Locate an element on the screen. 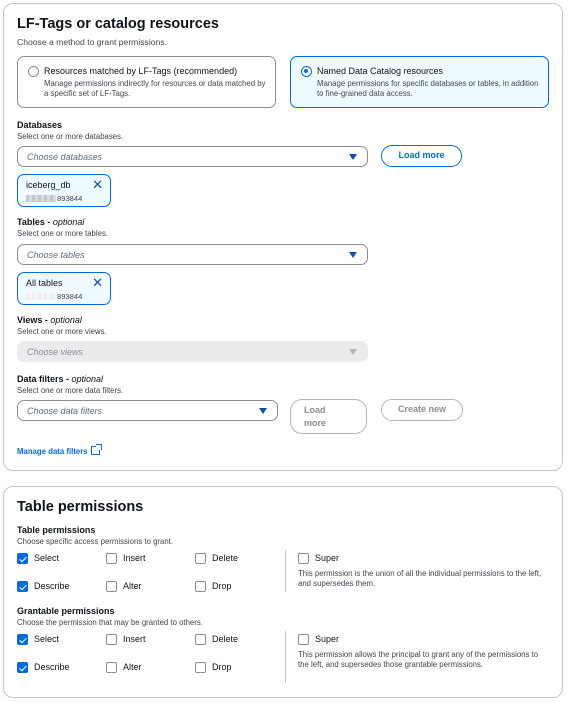 This screenshot has height=702, width=568. grant-insert-label: Insert is located at coordinates (134, 639).